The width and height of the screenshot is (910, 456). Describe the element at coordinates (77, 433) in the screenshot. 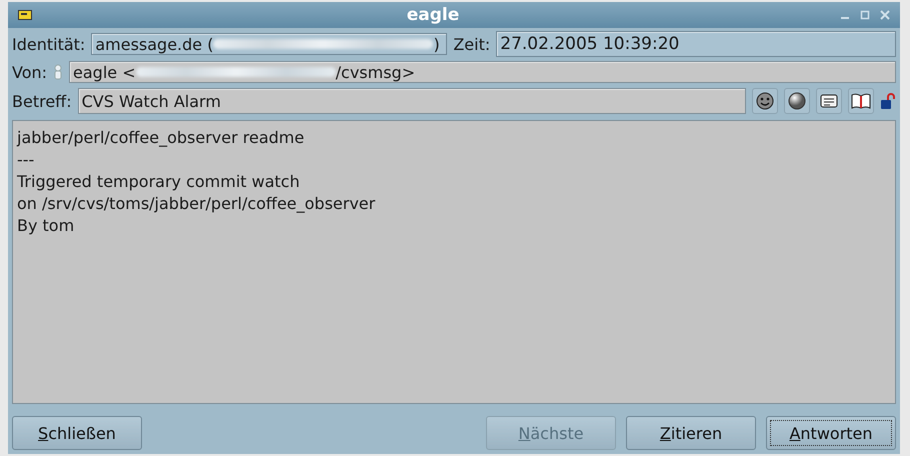

I see `dialog-button: Schließen` at that location.